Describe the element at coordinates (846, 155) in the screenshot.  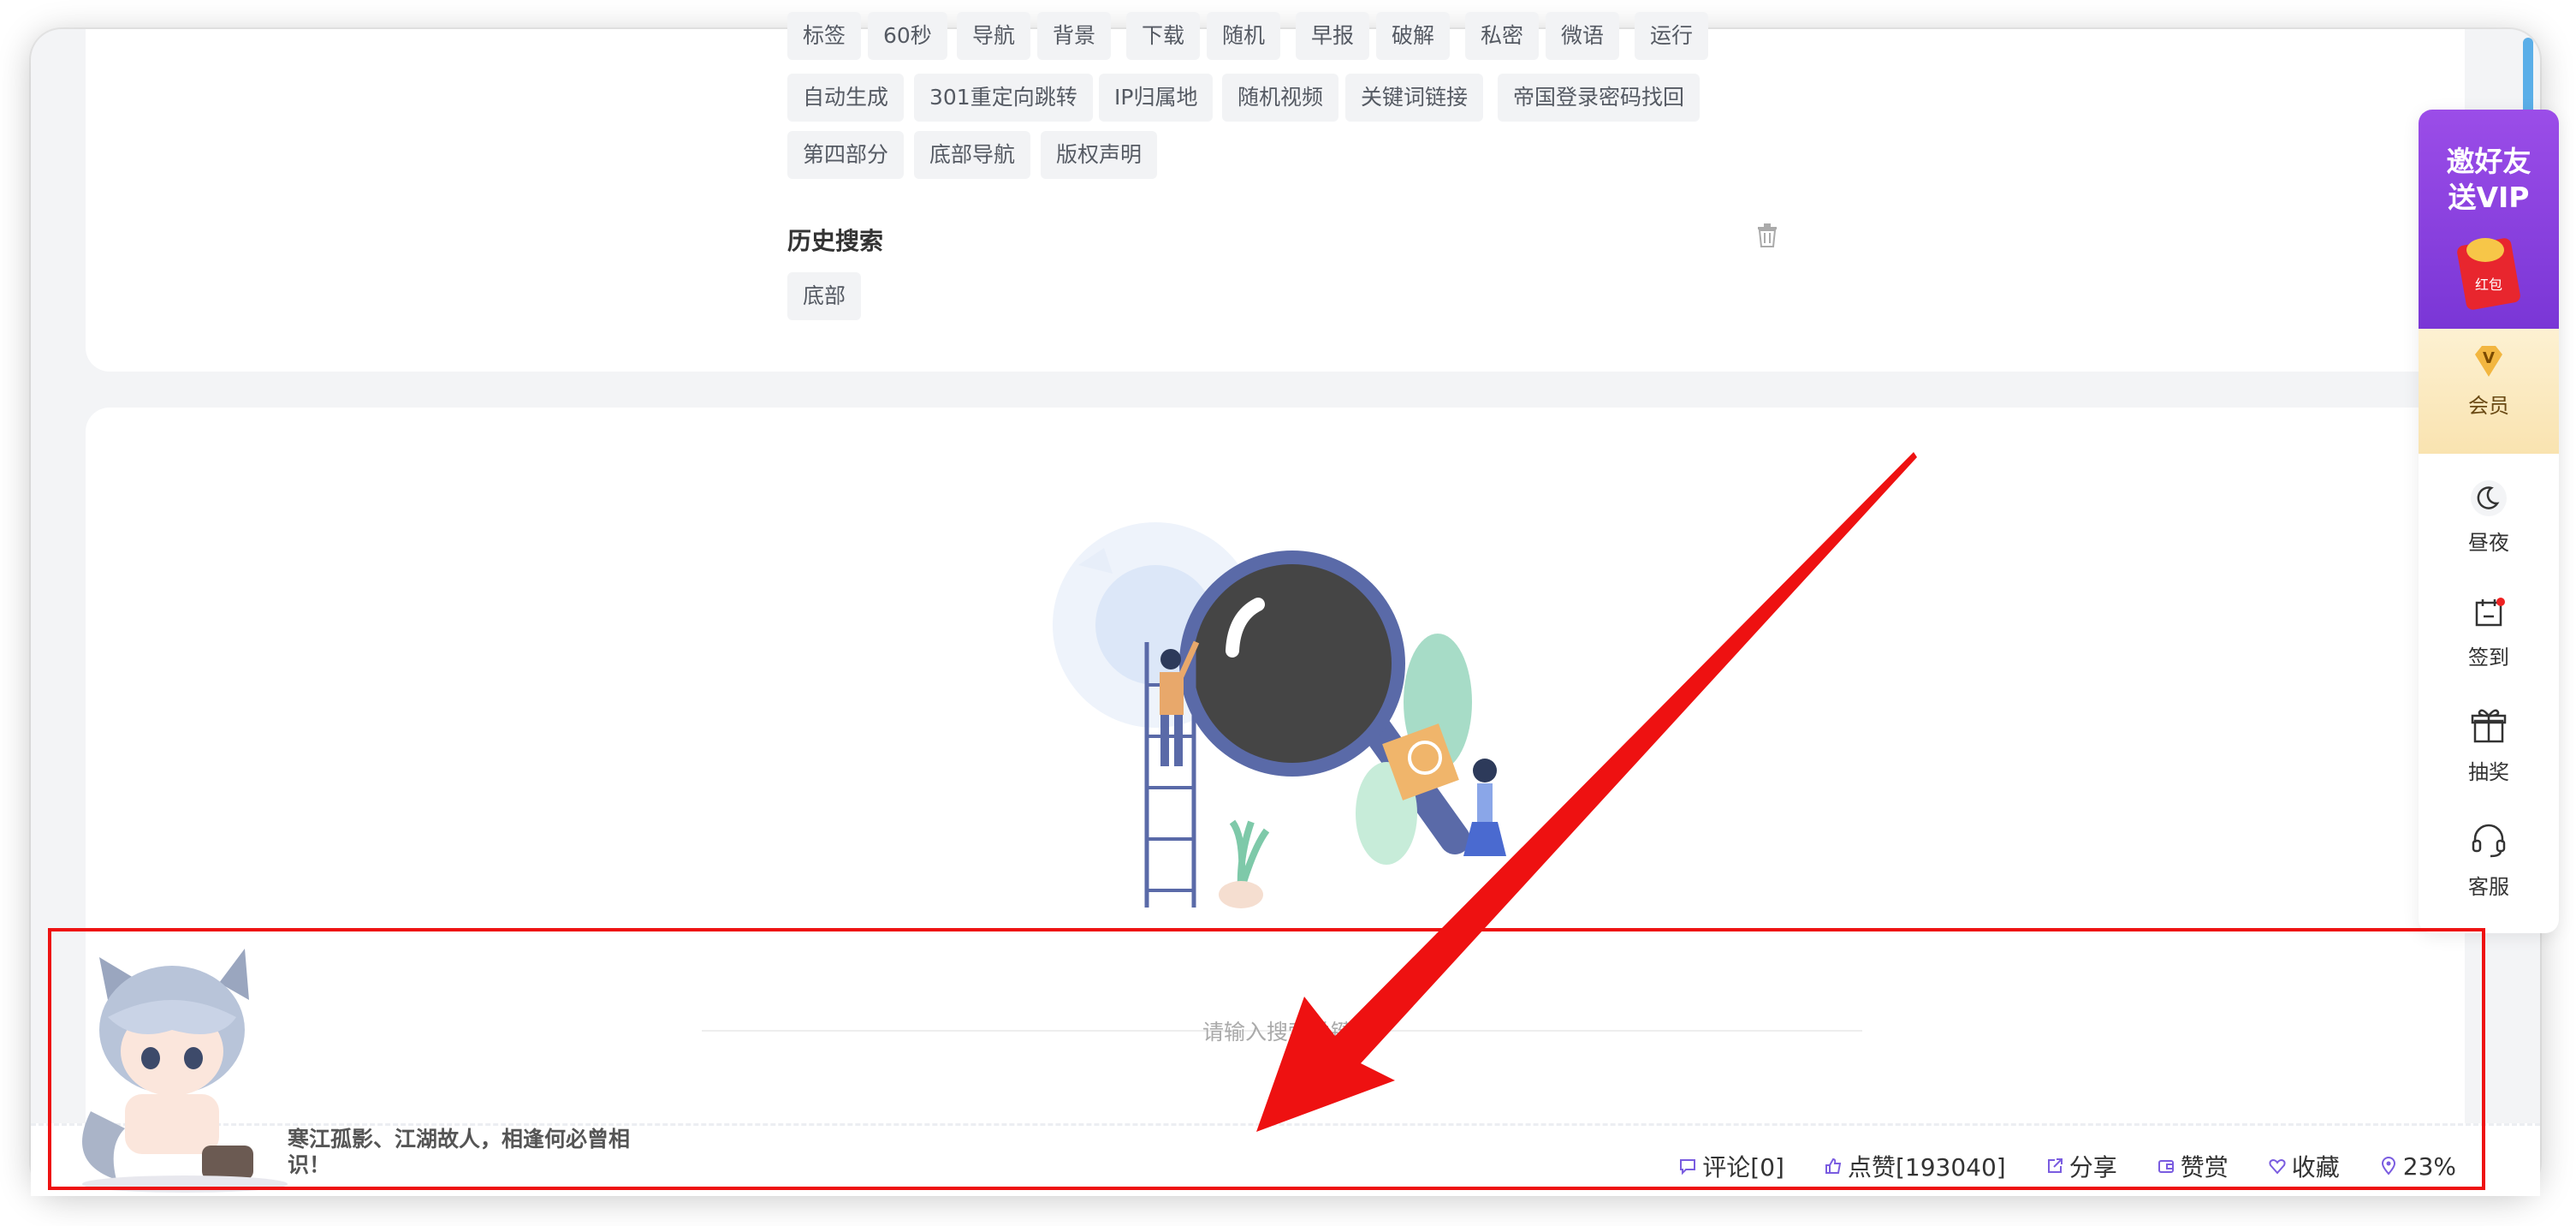
I see `hot-tag: 第四部分` at that location.